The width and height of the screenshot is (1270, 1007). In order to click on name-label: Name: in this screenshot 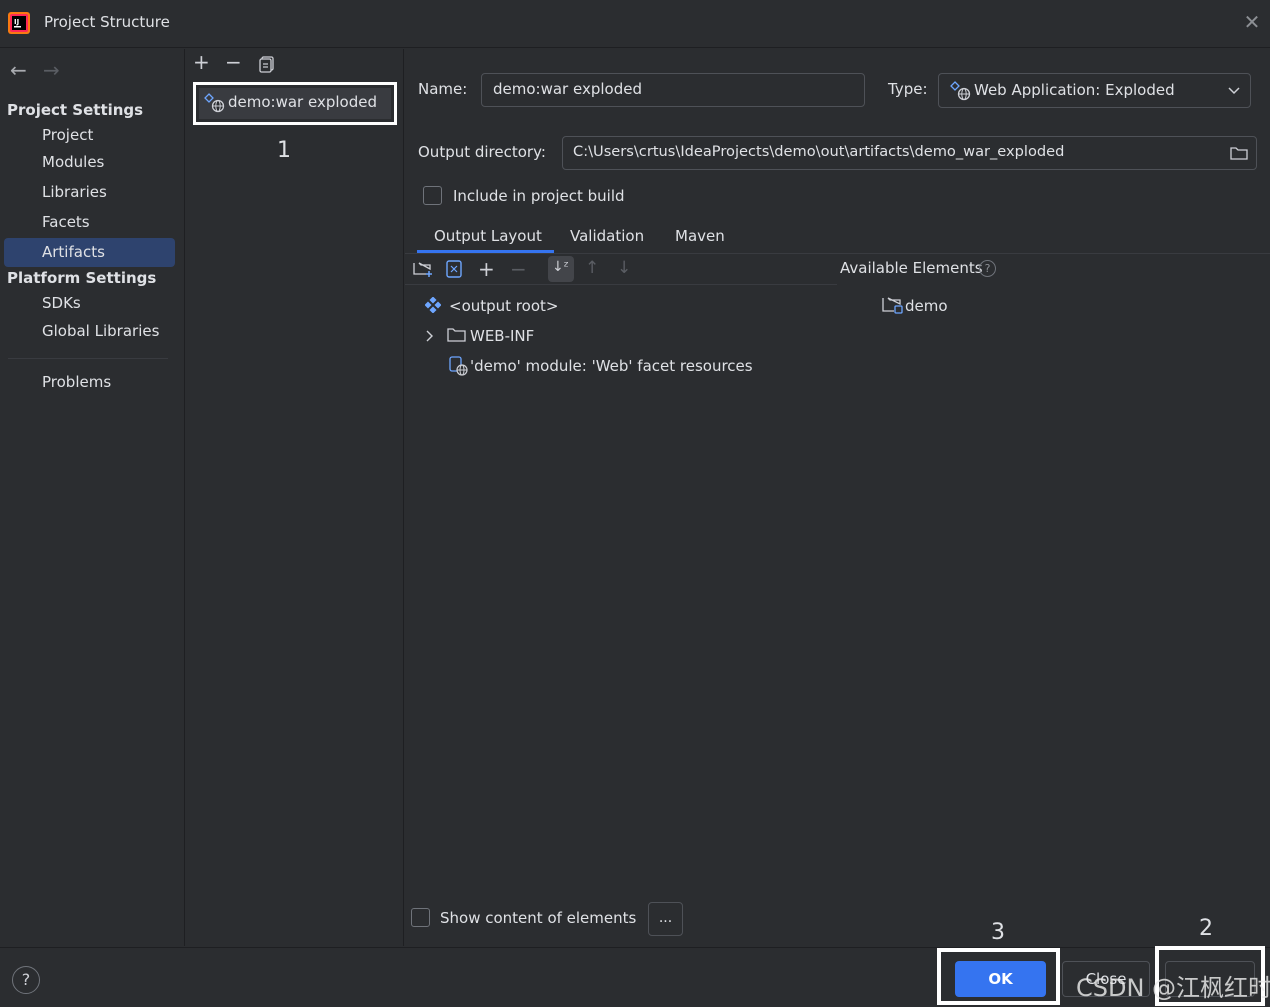, I will do `click(443, 89)`.